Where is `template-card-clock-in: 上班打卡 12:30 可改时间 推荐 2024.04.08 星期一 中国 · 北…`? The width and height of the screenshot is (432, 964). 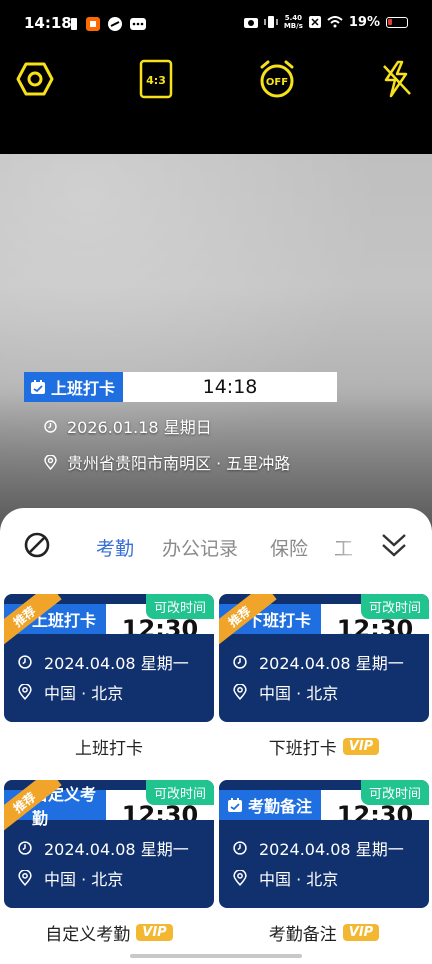
template-card-clock-in: 上班打卡 12:30 可改时间 推荐 2024.04.08 星期一 中国 · 北… is located at coordinates (109, 658).